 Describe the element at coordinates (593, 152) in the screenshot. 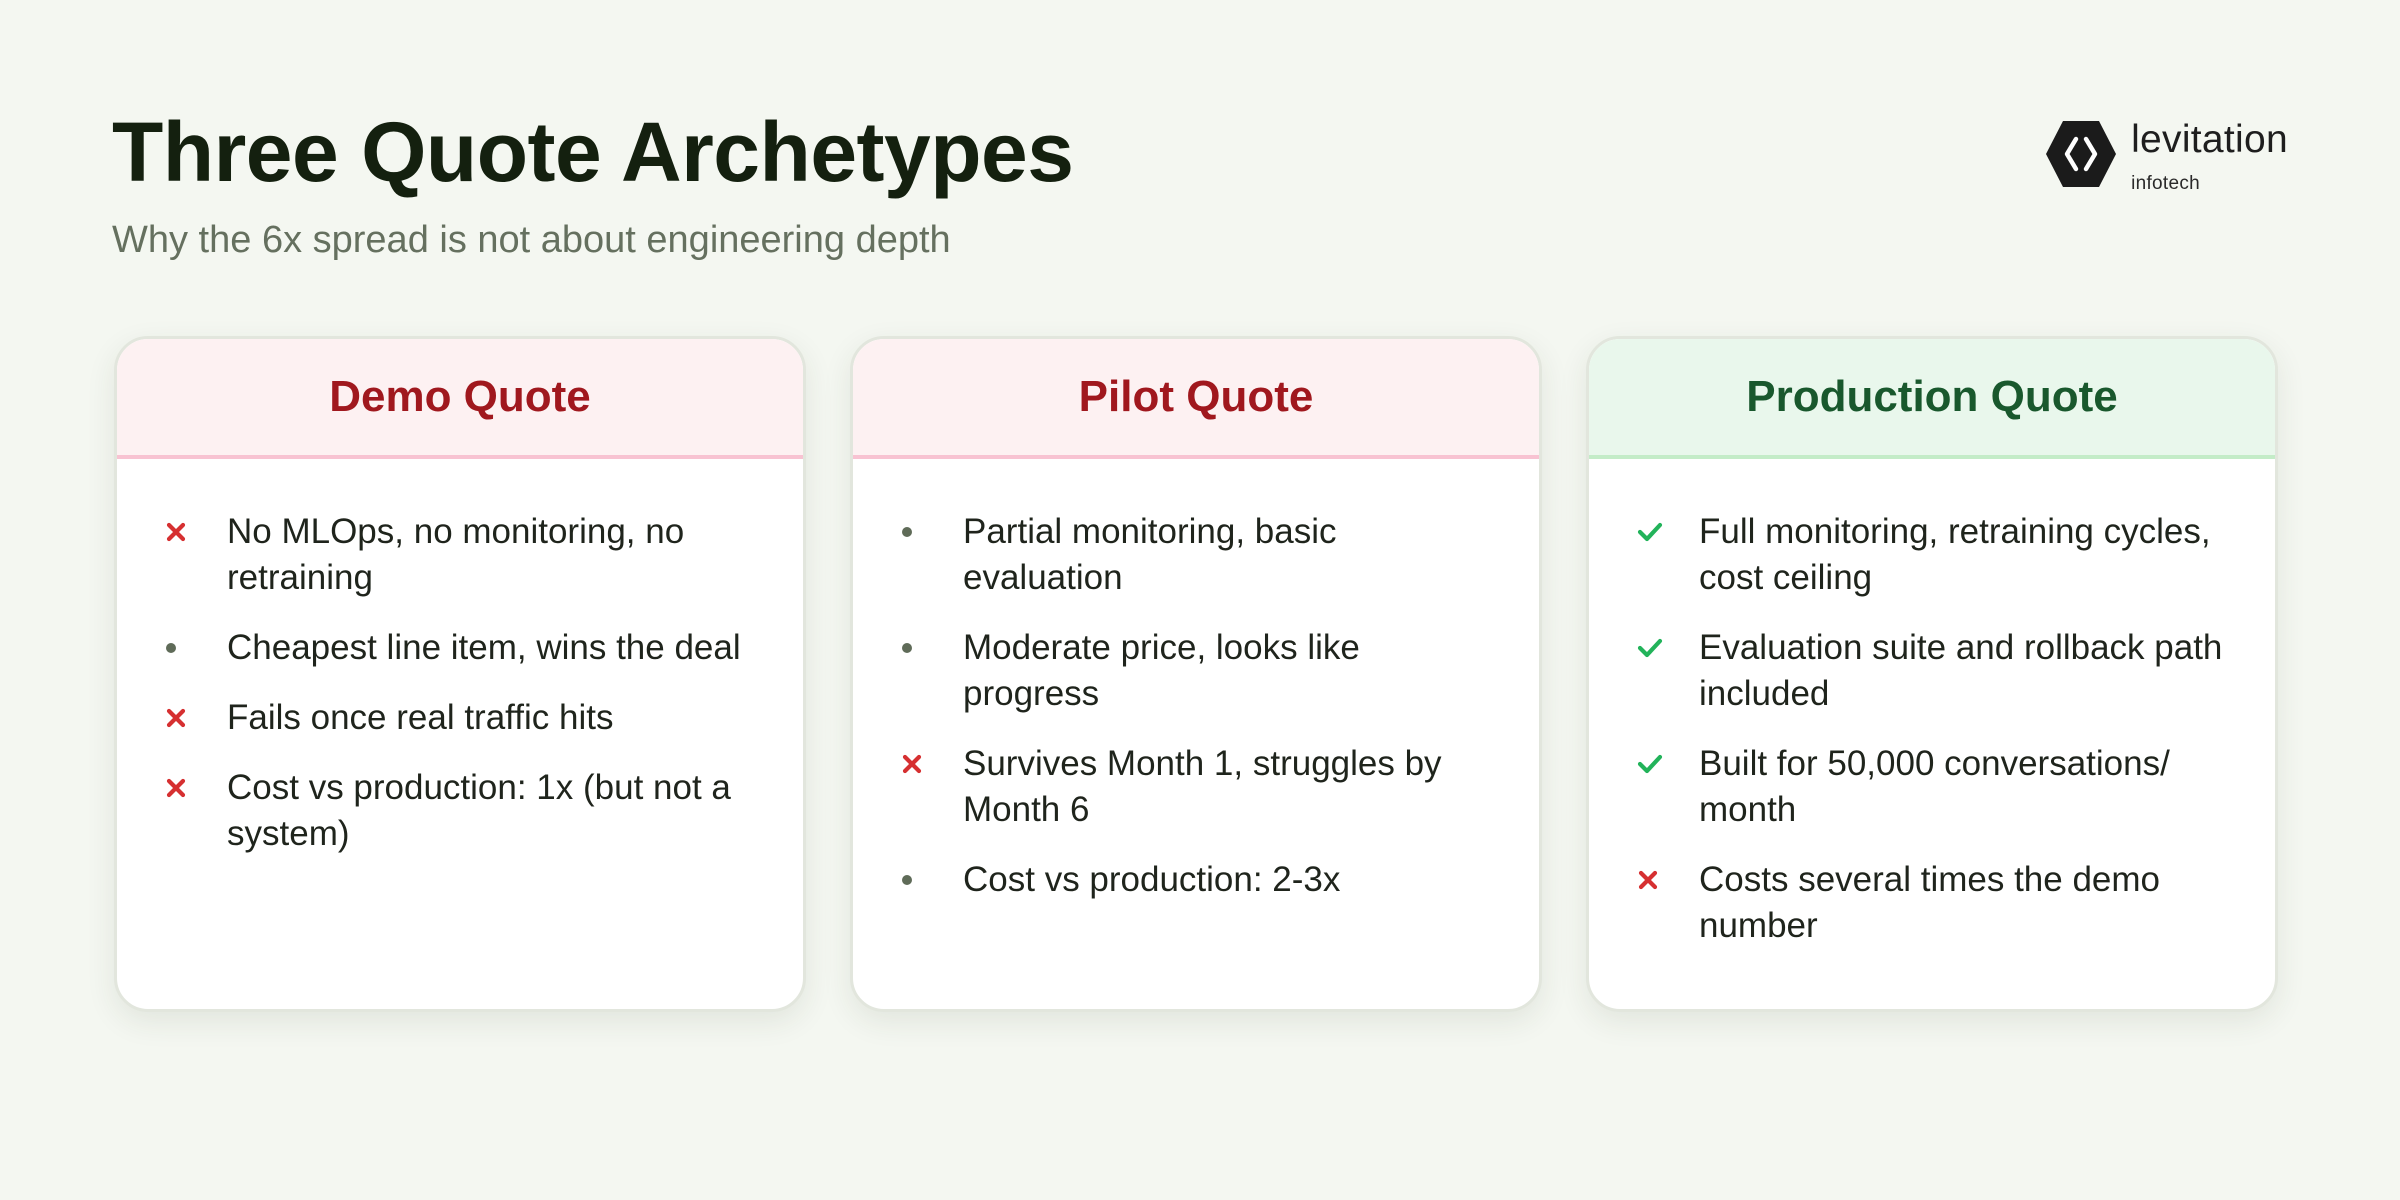

I see `page-title: Three Quote Archetypes` at that location.